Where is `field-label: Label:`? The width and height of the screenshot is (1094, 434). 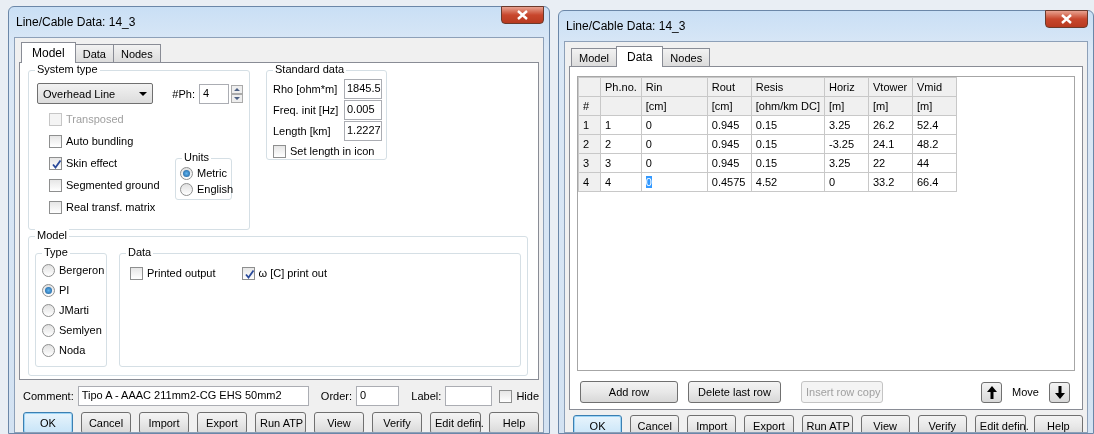
field-label: Label: is located at coordinates (426, 396).